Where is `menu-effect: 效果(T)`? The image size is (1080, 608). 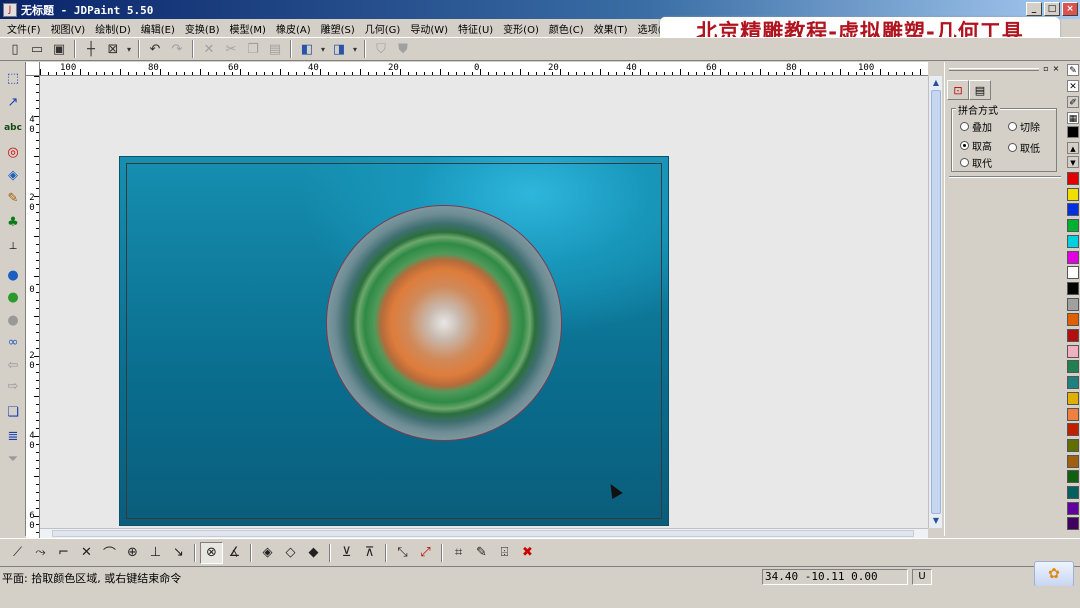
menu-effect: 效果(T) is located at coordinates (611, 28).